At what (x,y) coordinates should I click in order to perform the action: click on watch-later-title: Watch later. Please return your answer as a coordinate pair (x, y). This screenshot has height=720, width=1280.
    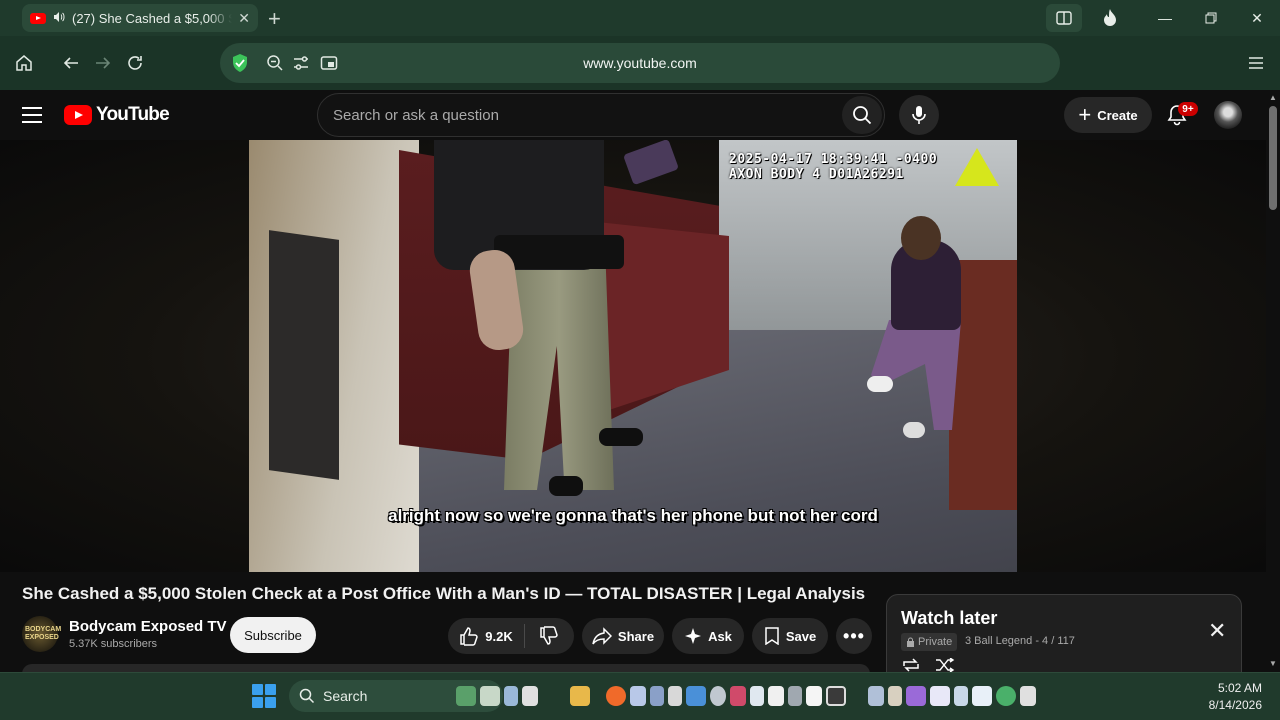
    Looking at the image, I should click on (949, 618).